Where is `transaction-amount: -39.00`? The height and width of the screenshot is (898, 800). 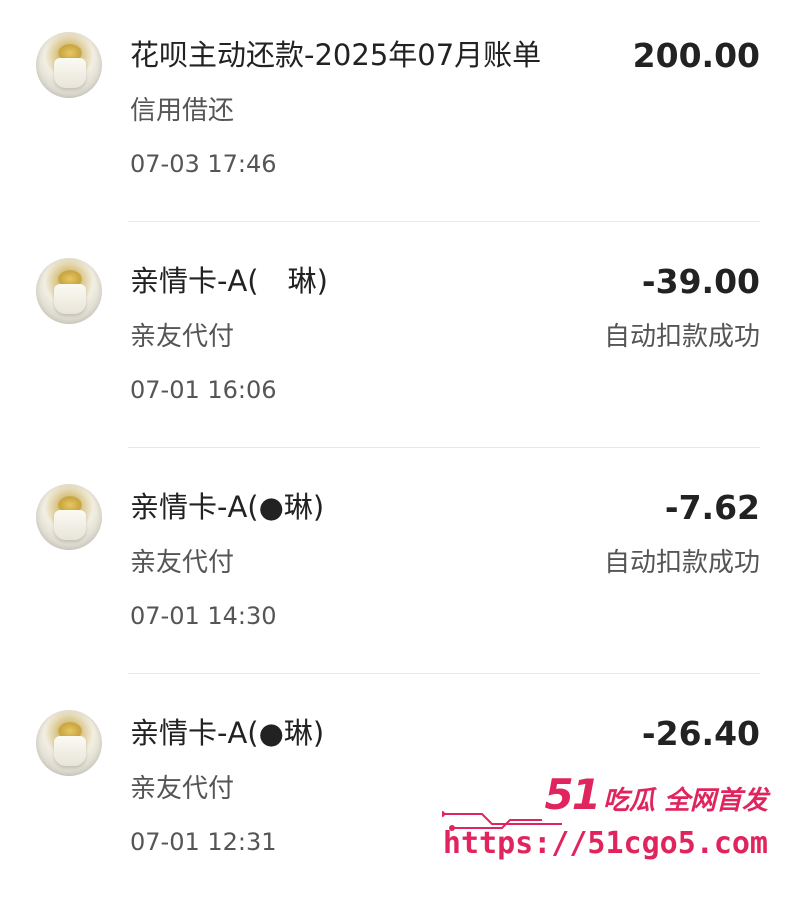
transaction-amount: -39.00 is located at coordinates (700, 281).